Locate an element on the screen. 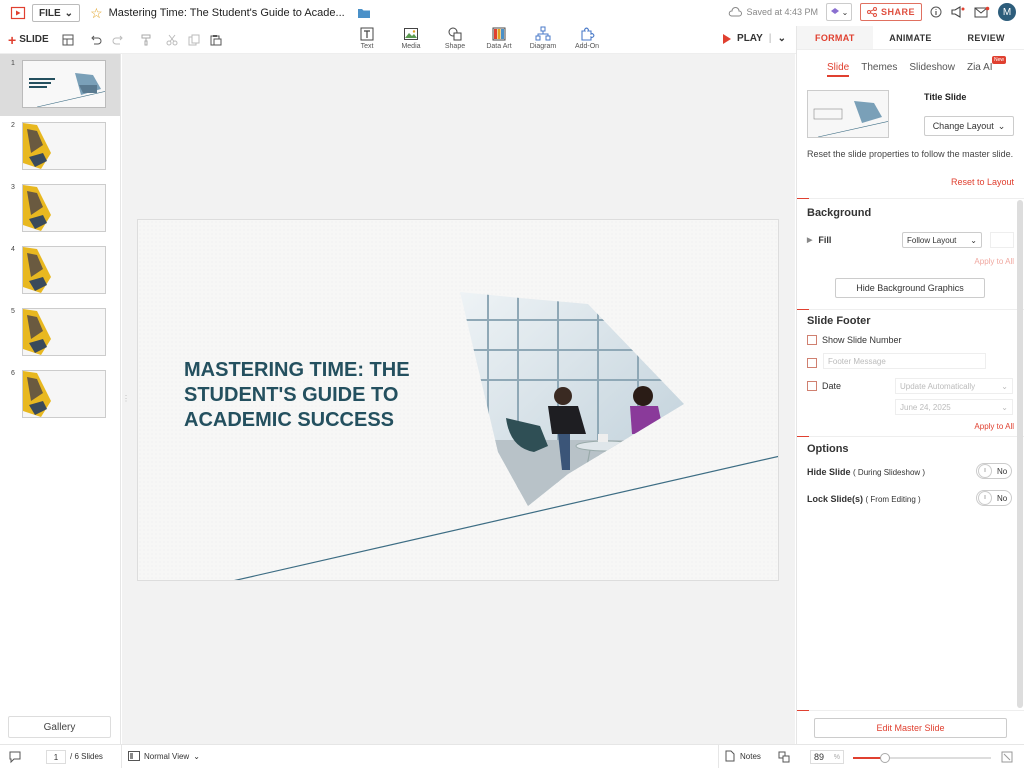 The image size is (1024, 768). add-slide-button: + SLIDE is located at coordinates (28, 40).